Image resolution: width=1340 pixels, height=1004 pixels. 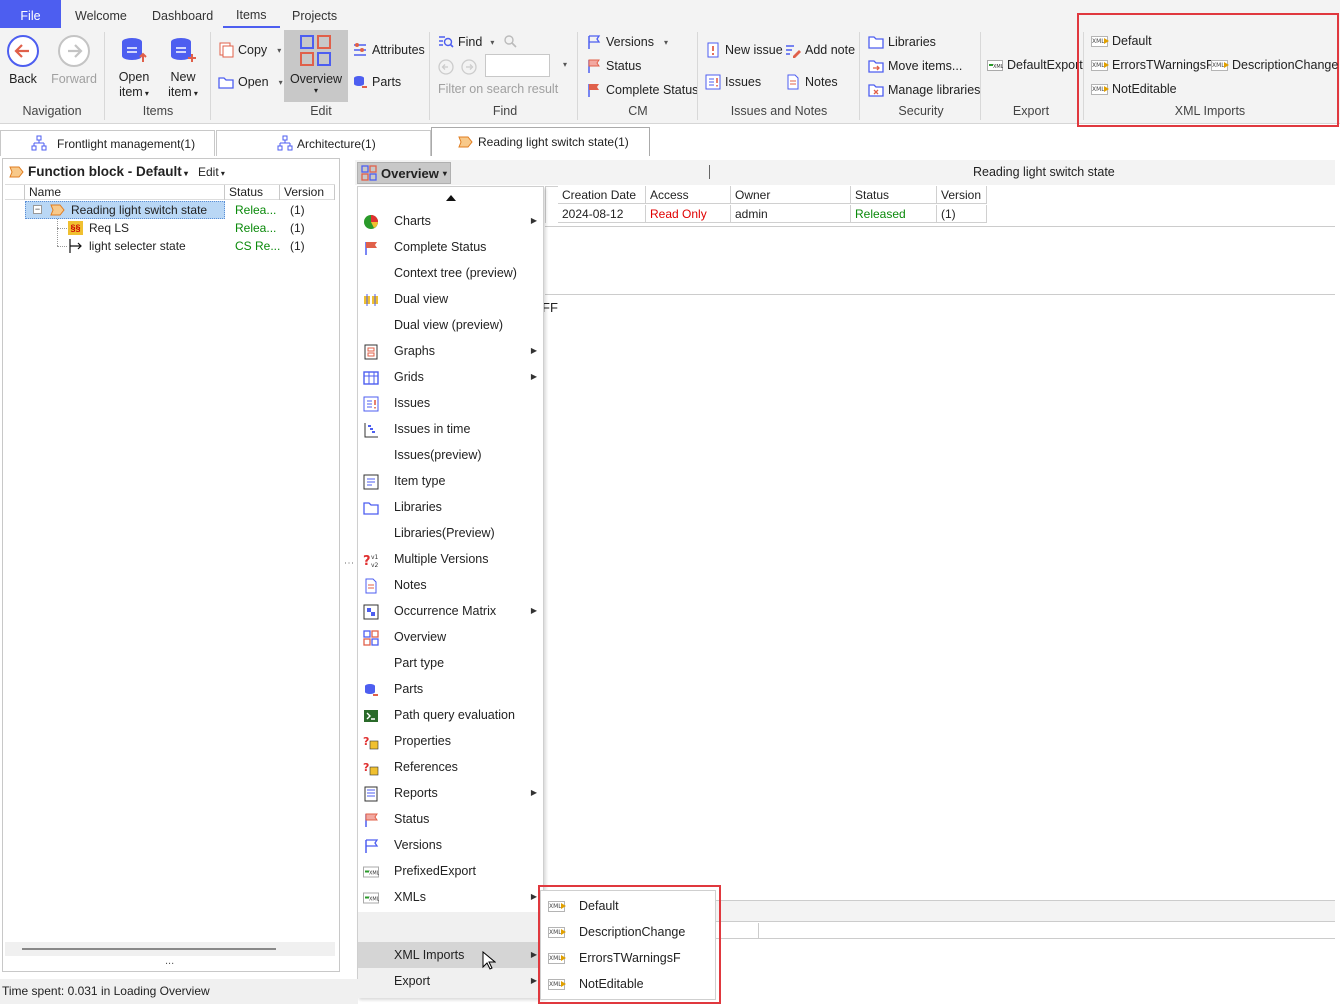 What do you see at coordinates (450, 793) in the screenshot?
I see `menu-item-reports: Reports ▶` at bounding box center [450, 793].